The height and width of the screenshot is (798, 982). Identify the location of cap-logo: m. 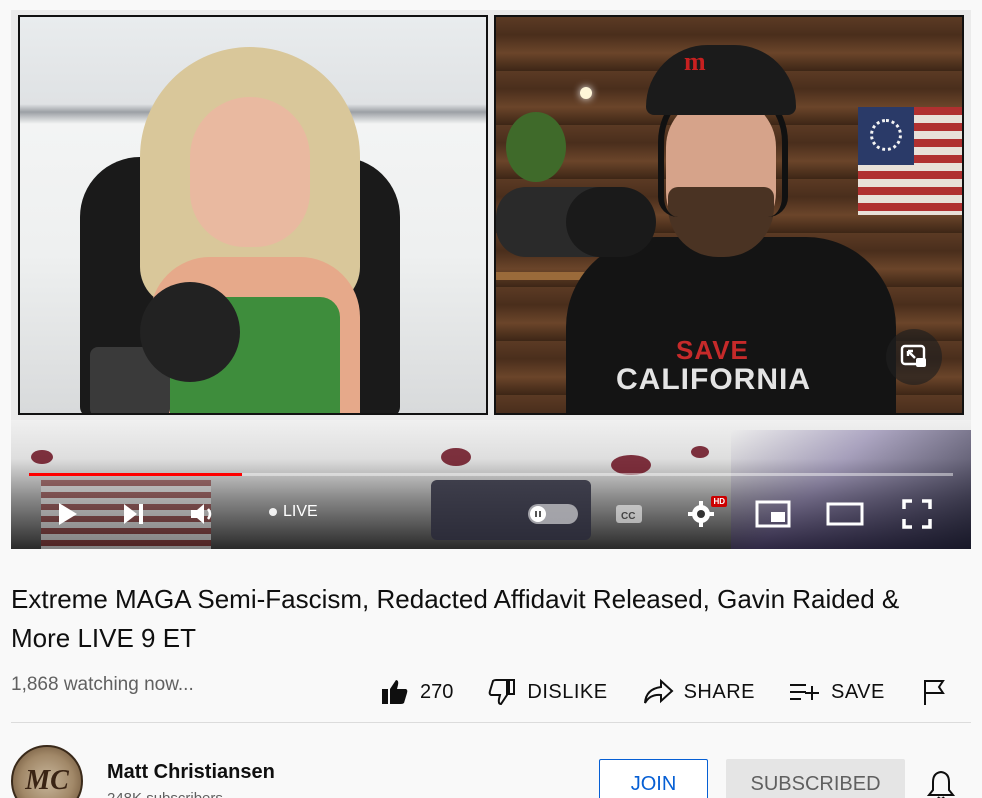
(695, 61).